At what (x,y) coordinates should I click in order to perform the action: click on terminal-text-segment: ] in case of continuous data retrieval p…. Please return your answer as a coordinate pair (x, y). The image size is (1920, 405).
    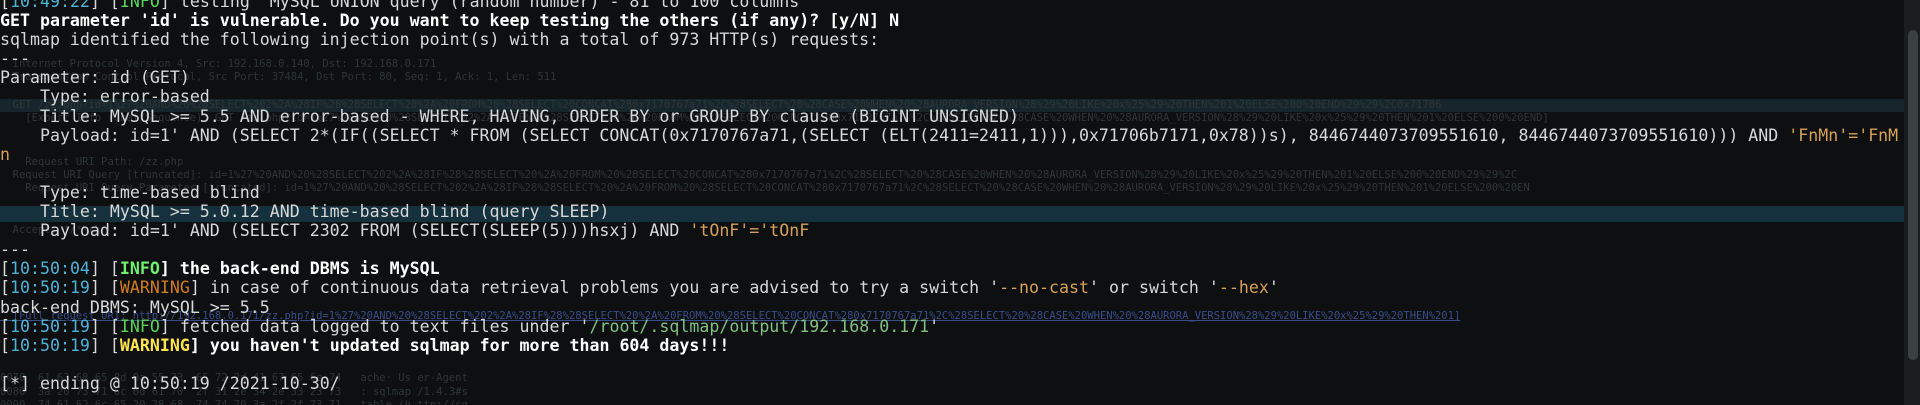
    Looking at the image, I should click on (594, 288).